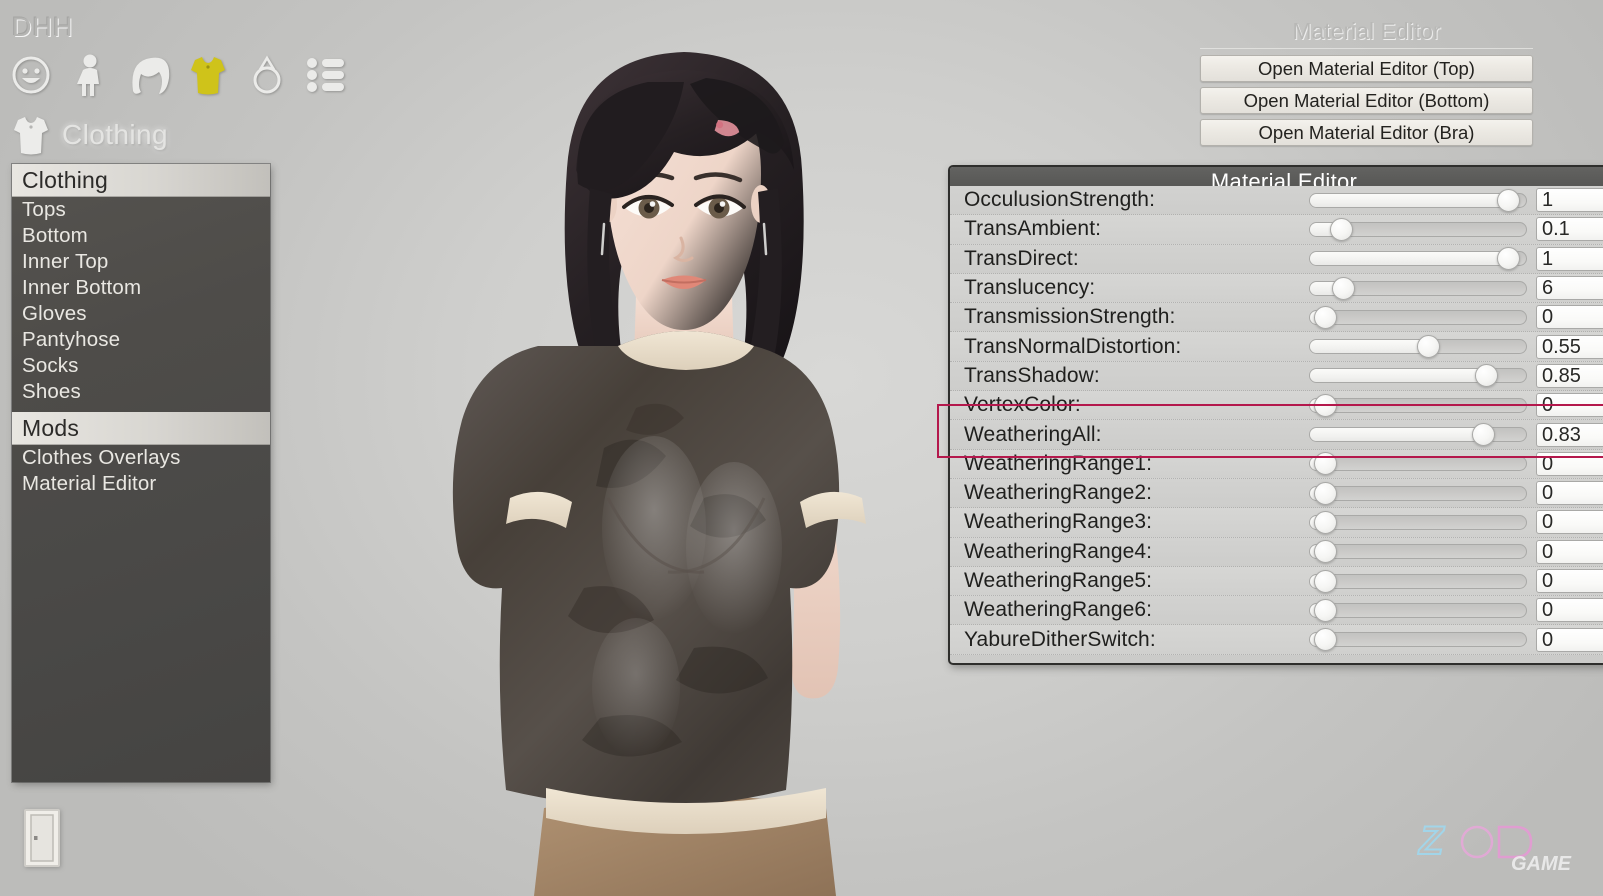 This screenshot has width=1603, height=896. What do you see at coordinates (1366, 132) in the screenshot?
I see `open-material-editor-bra-button: Open Material Editor (Bra)` at bounding box center [1366, 132].